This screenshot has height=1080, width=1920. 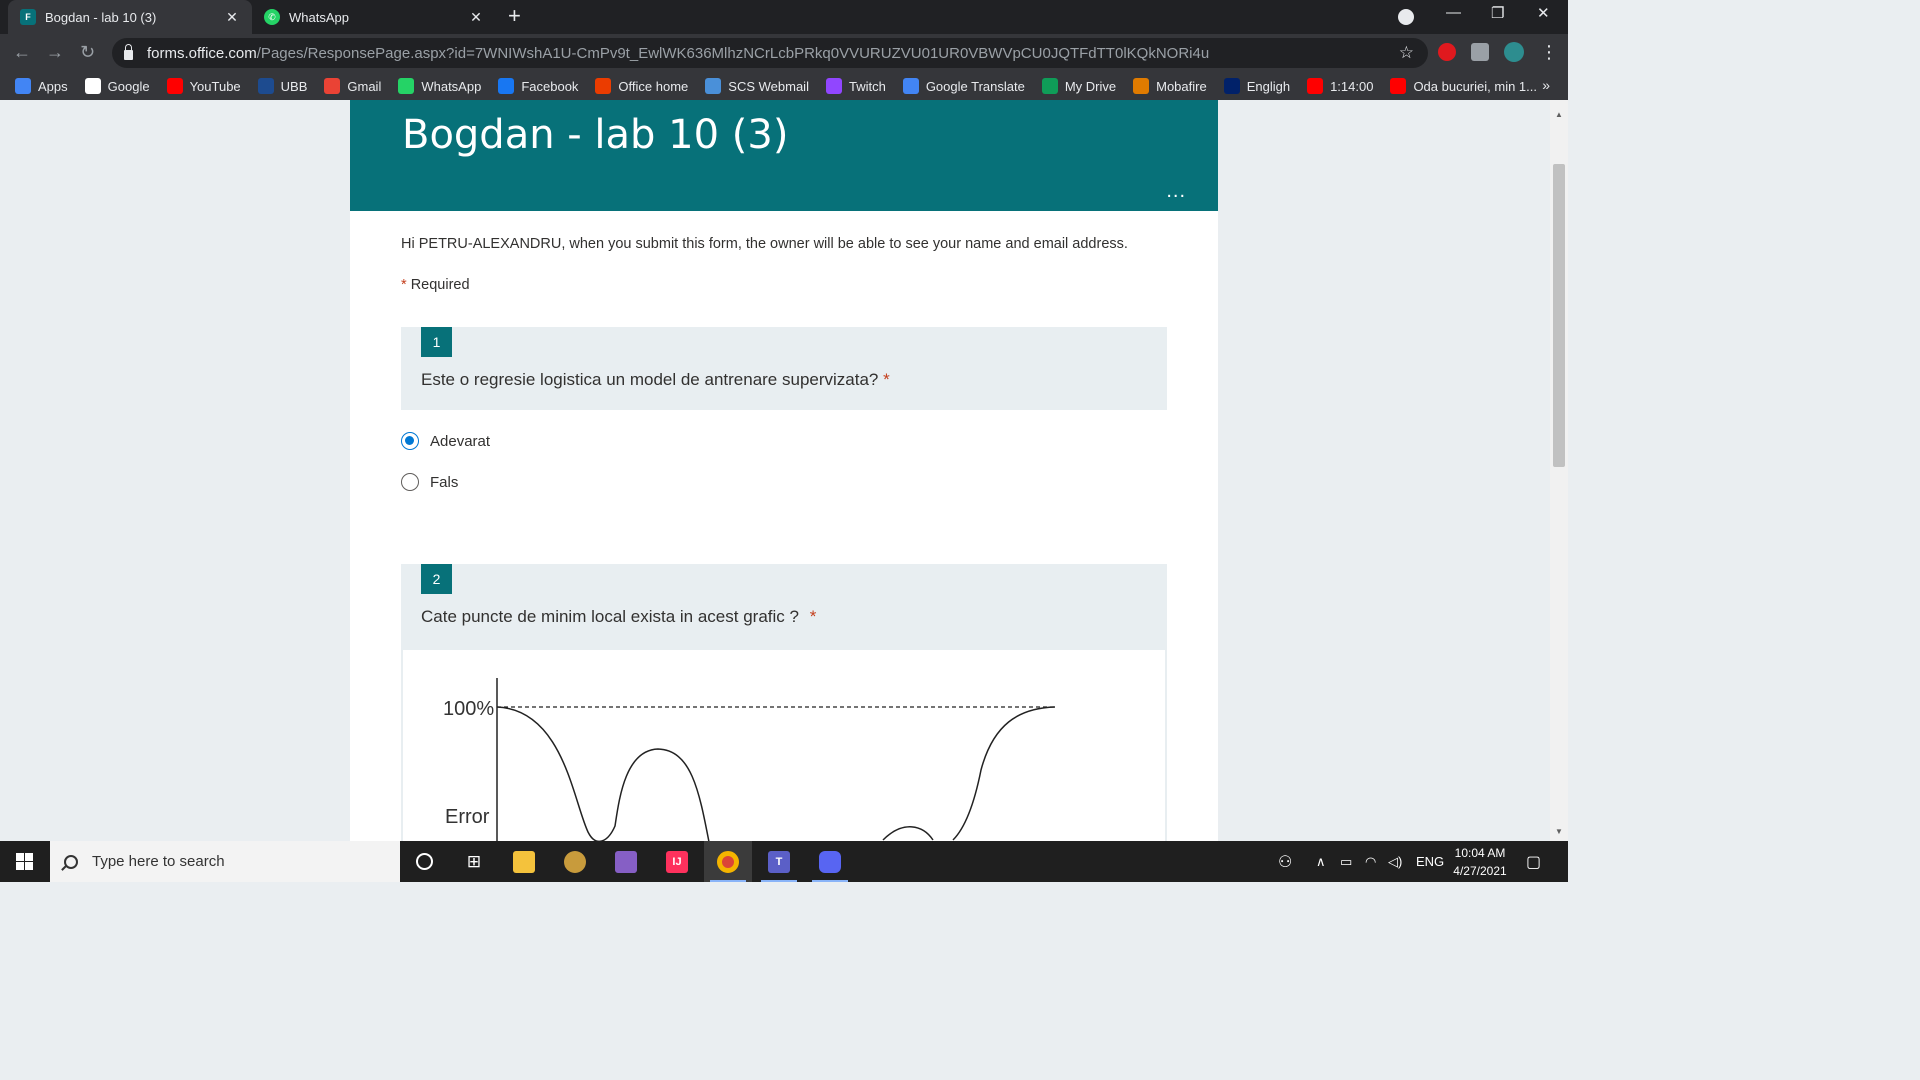 I want to click on required-asterisk: *, so click(x=404, y=285).